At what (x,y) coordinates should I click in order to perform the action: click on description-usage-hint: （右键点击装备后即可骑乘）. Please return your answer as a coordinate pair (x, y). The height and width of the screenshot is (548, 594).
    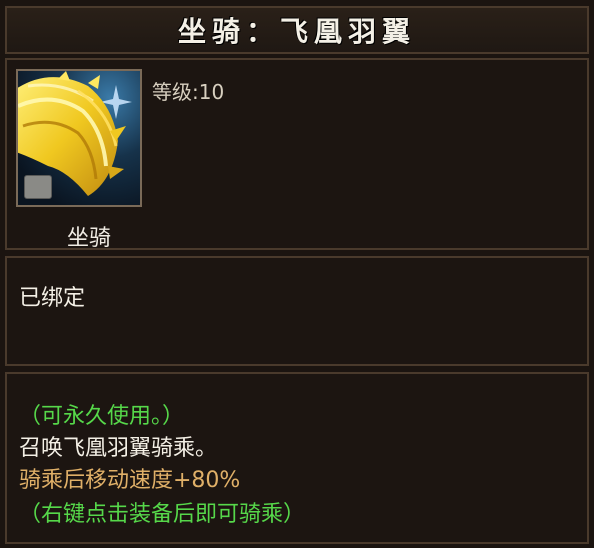
    Looking at the image, I should click on (162, 514).